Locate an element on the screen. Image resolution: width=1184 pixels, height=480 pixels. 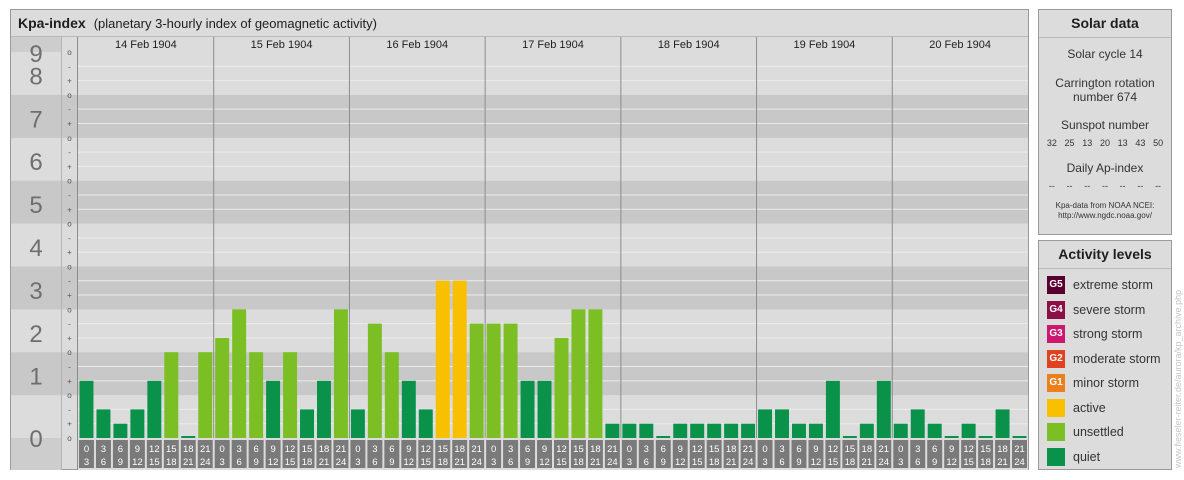
activity-level-swatch: G4 is located at coordinates (1056, 309).